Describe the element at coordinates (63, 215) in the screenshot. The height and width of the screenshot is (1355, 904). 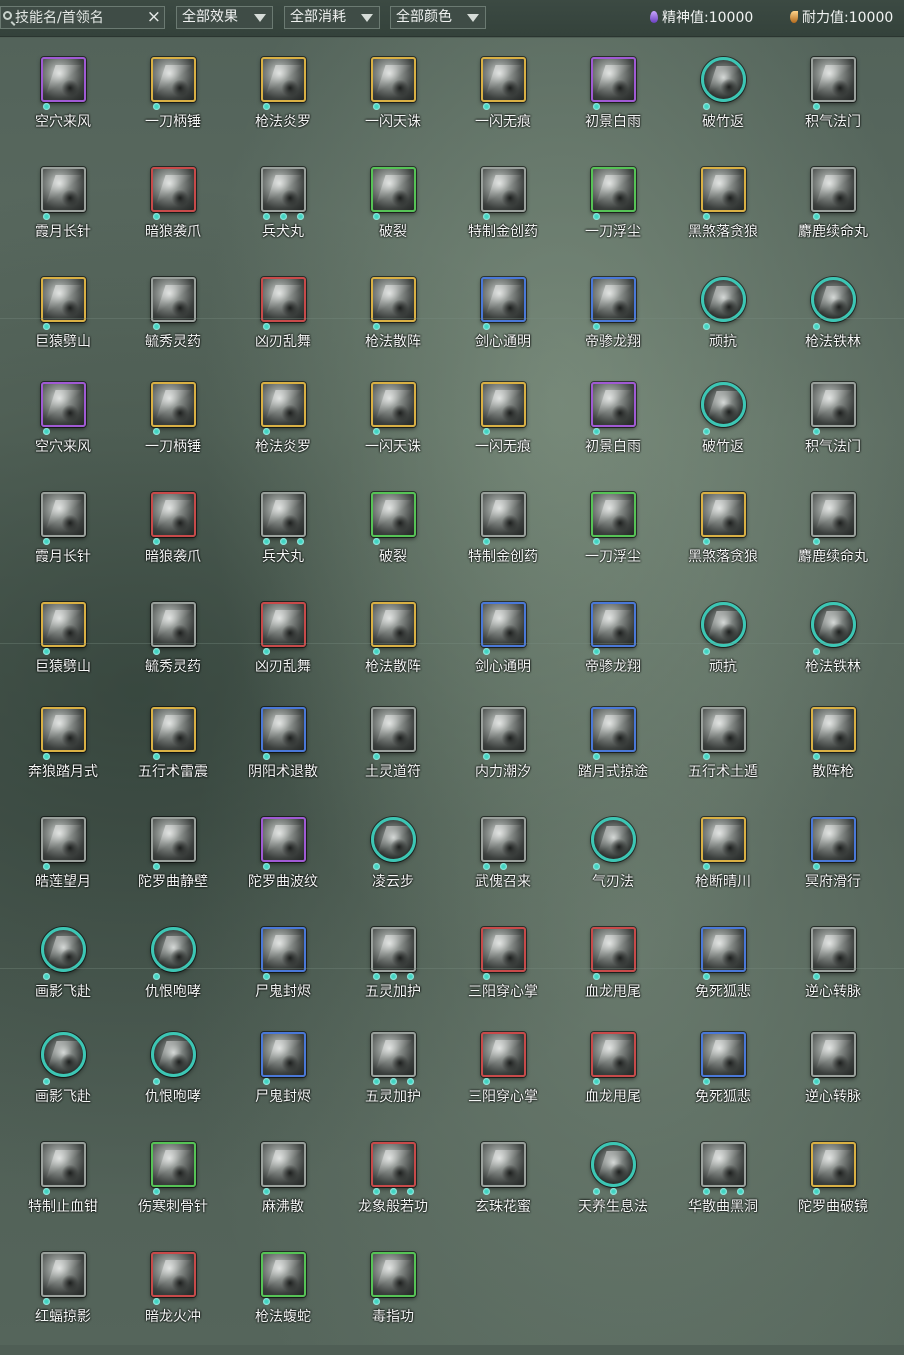
I see `skill-item: 霞月长针` at that location.